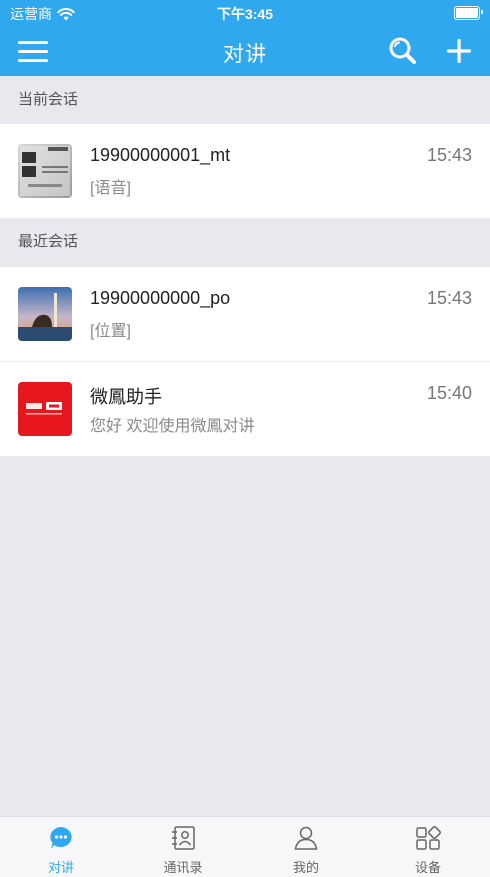 The width and height of the screenshot is (490, 877). I want to click on nav-bar: 对讲, so click(245, 51).